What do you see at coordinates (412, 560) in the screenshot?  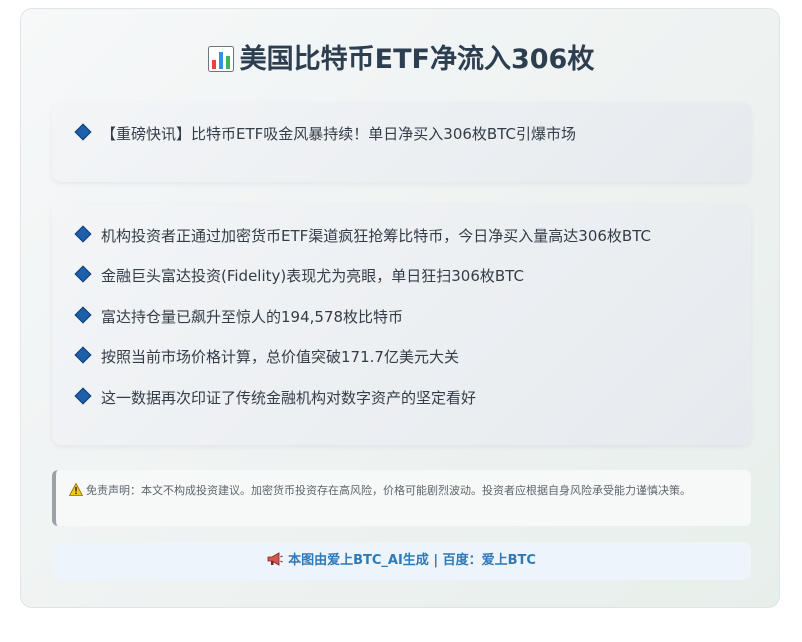 I see `footer-text: 本图由爱上BTC_AI生成 | 百度：爱上BTC` at bounding box center [412, 560].